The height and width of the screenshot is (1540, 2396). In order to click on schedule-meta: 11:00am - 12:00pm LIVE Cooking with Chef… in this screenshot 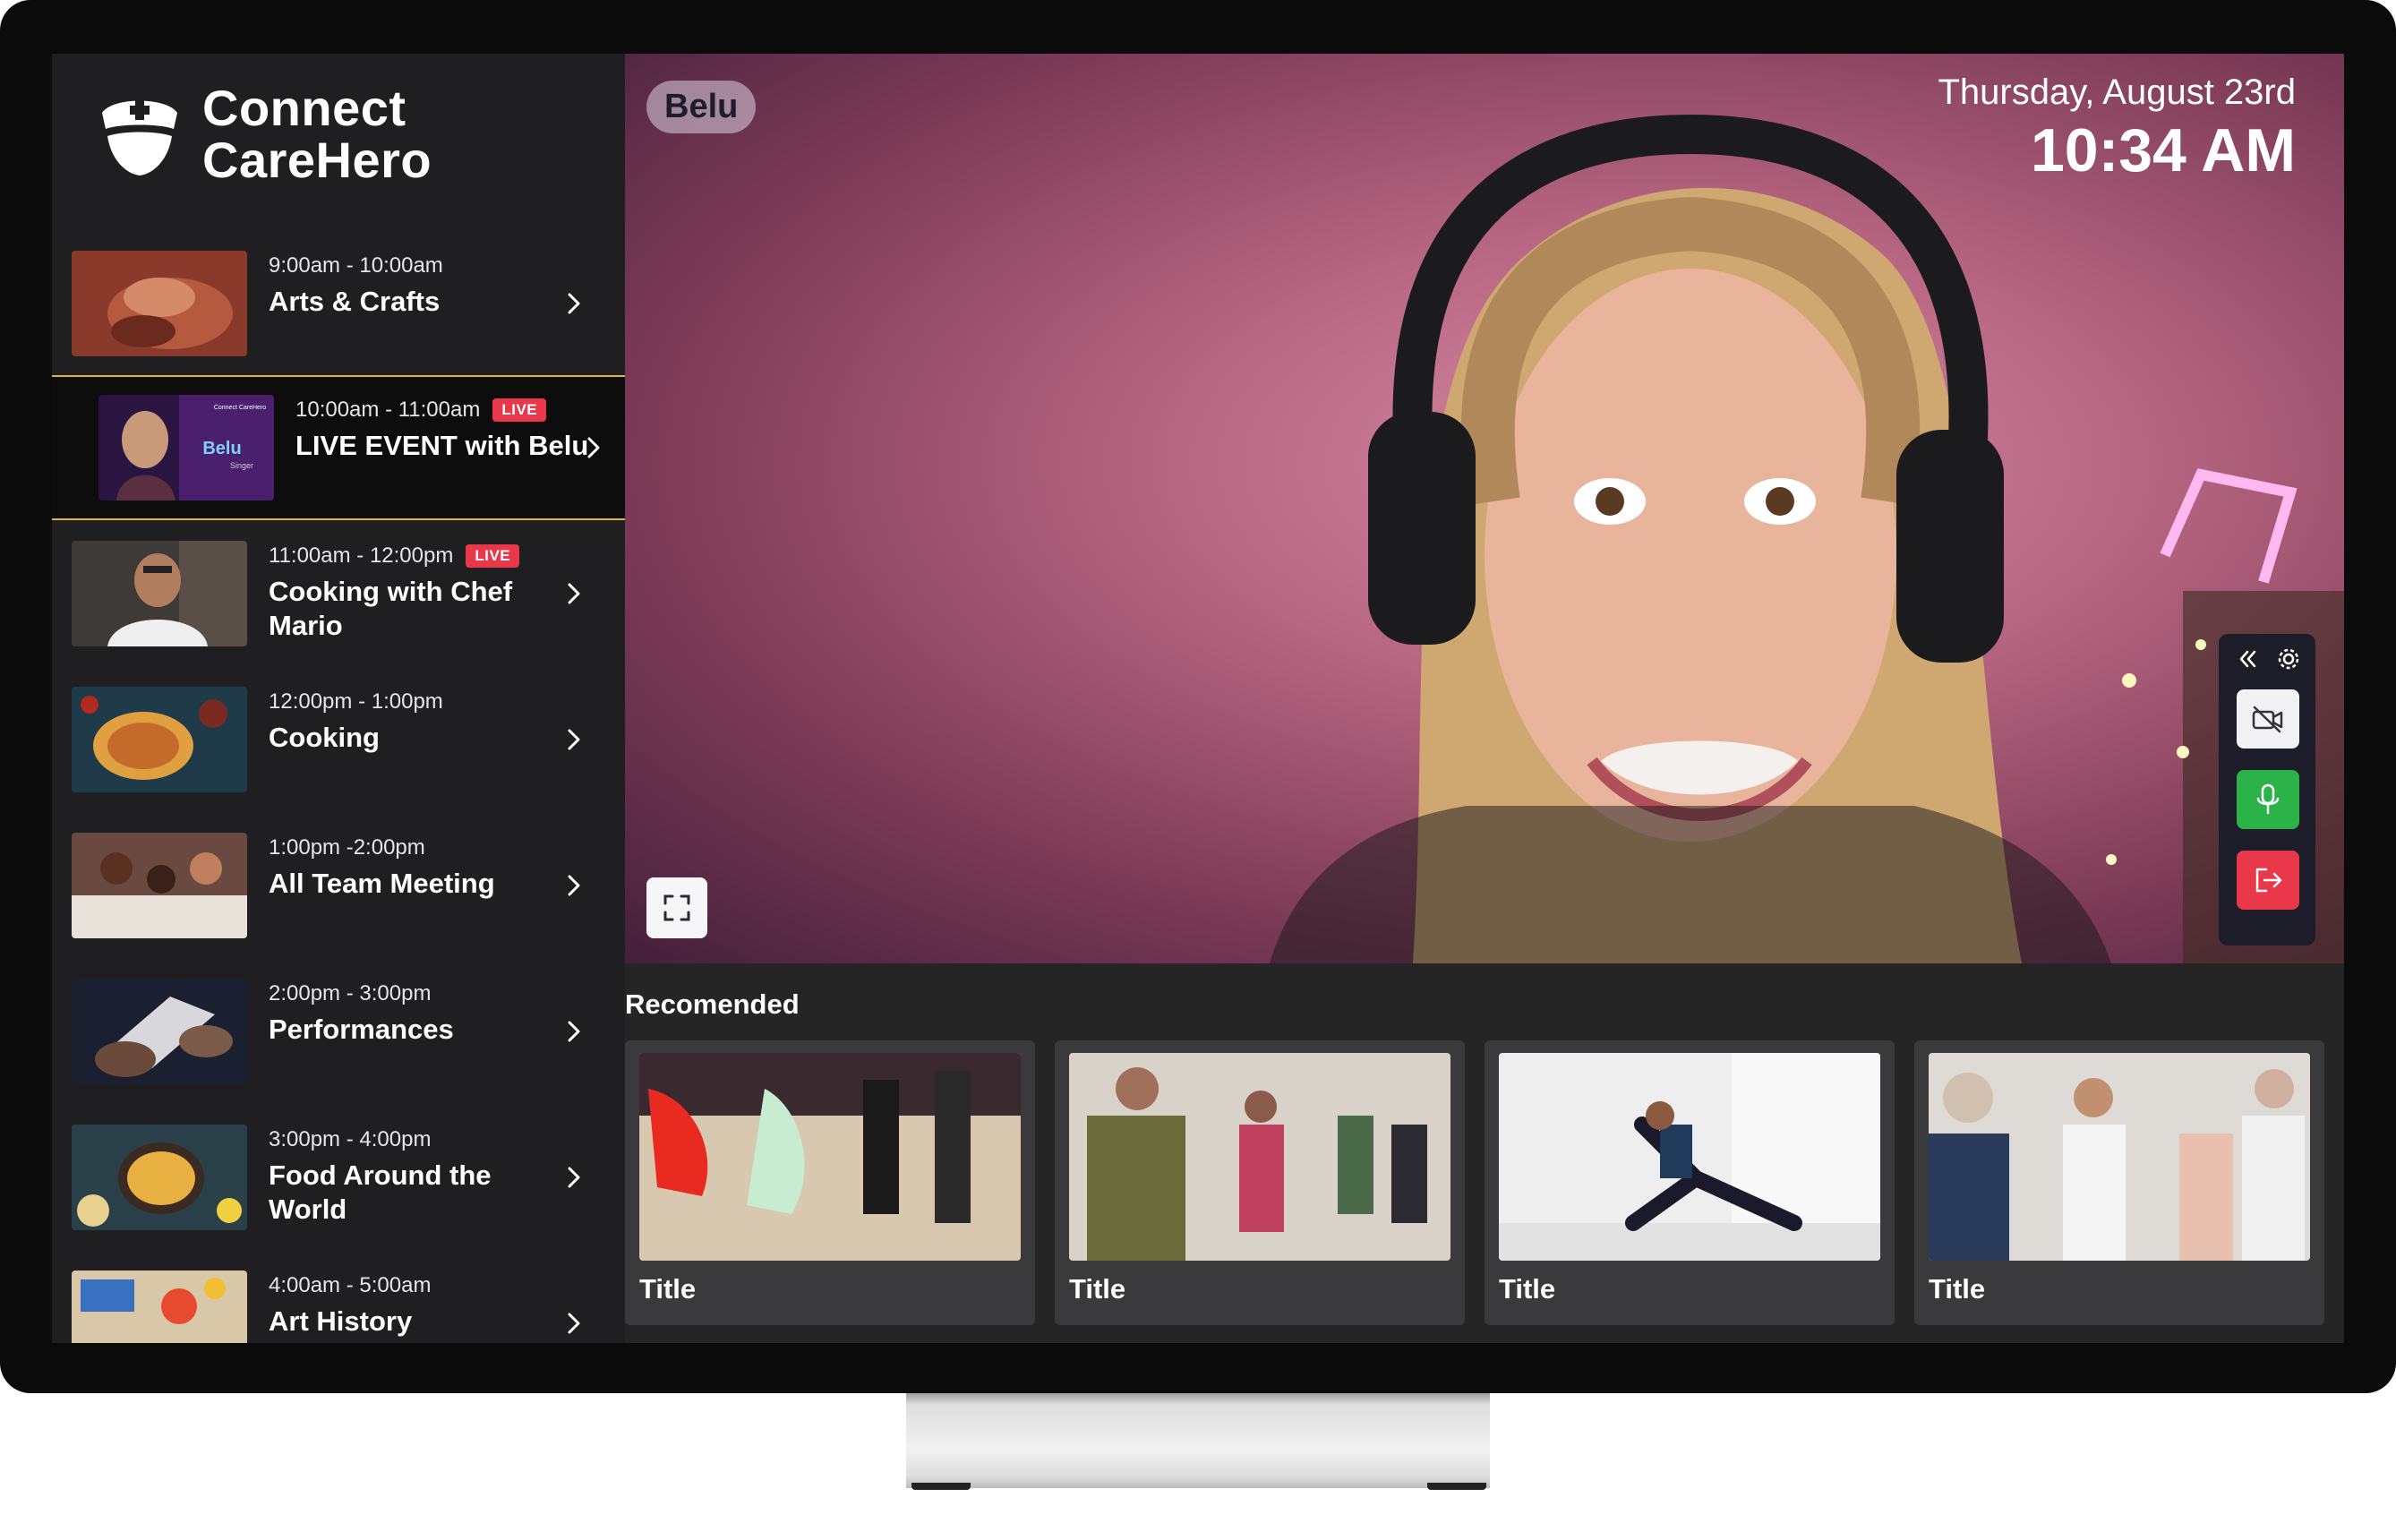, I will do `click(416, 592)`.